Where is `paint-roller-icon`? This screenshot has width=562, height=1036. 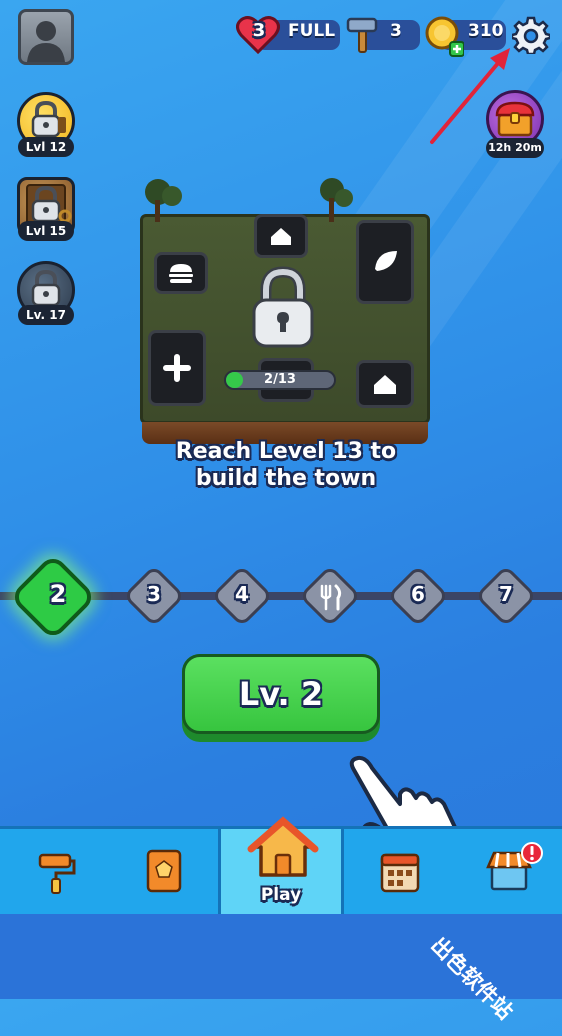
paint-roller-icon is located at coordinates (57, 873).